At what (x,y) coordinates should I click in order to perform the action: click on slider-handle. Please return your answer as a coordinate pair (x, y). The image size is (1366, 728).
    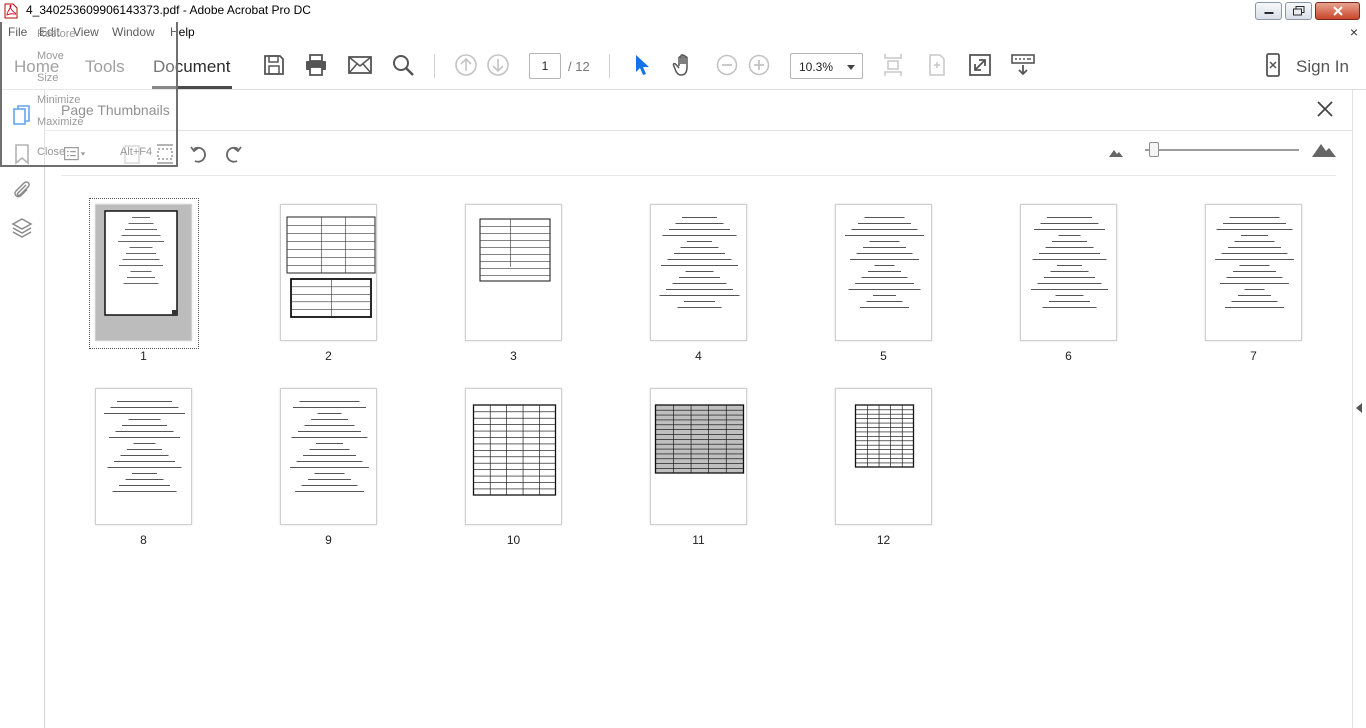
    Looking at the image, I should click on (1153, 149).